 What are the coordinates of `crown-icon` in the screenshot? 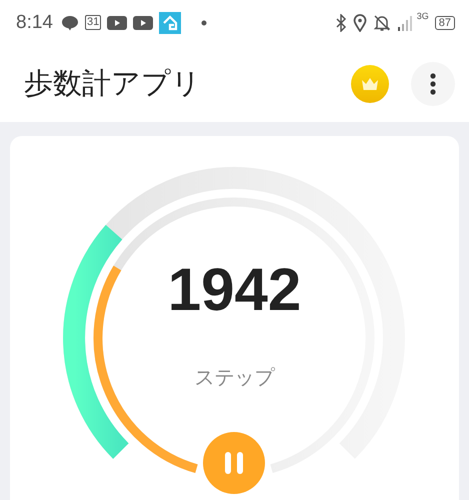 It's located at (370, 83).